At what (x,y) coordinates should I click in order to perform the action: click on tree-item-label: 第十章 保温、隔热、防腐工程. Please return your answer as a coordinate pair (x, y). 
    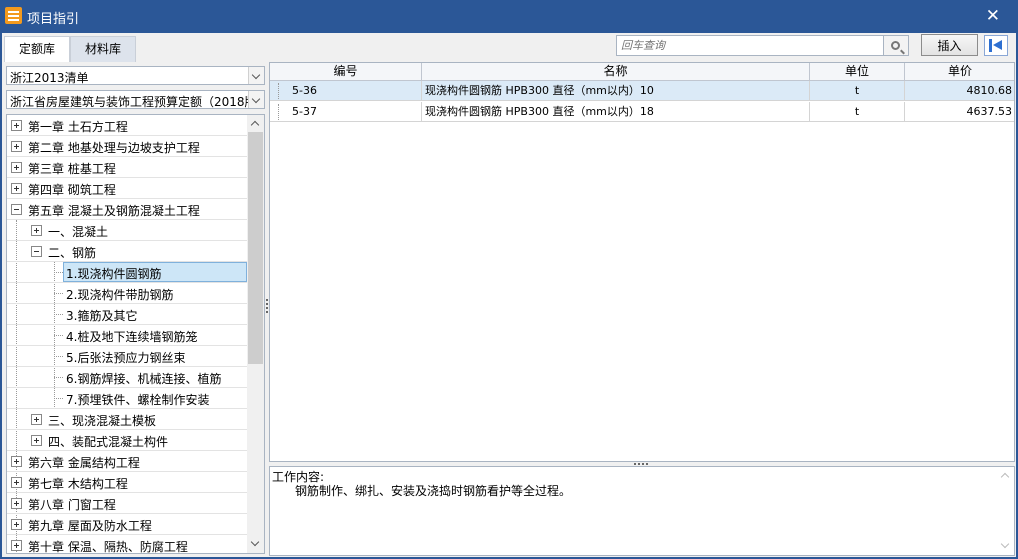
    Looking at the image, I should click on (108, 547).